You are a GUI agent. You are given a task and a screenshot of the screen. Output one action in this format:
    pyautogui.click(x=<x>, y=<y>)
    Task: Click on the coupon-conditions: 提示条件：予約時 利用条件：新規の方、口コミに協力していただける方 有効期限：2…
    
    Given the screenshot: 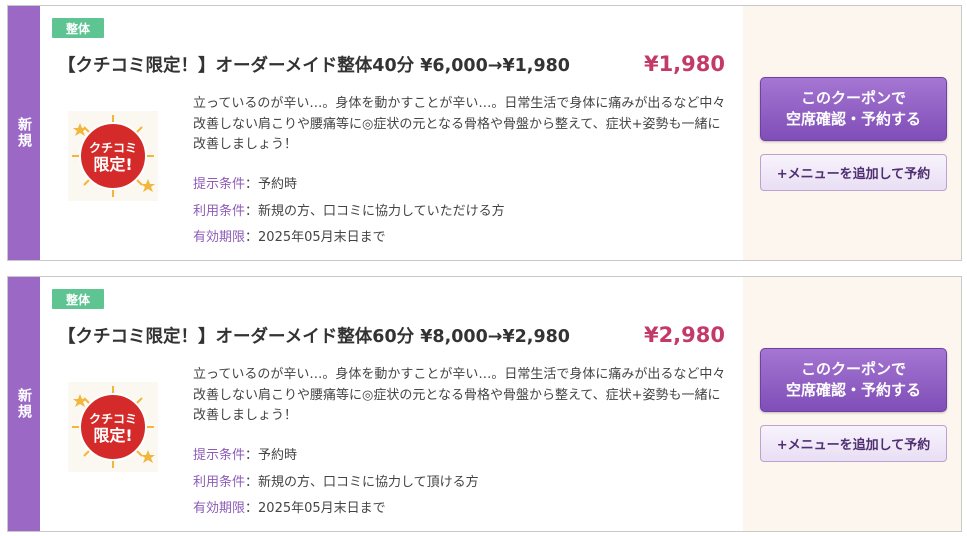 What is the action you would take?
    pyautogui.click(x=349, y=212)
    